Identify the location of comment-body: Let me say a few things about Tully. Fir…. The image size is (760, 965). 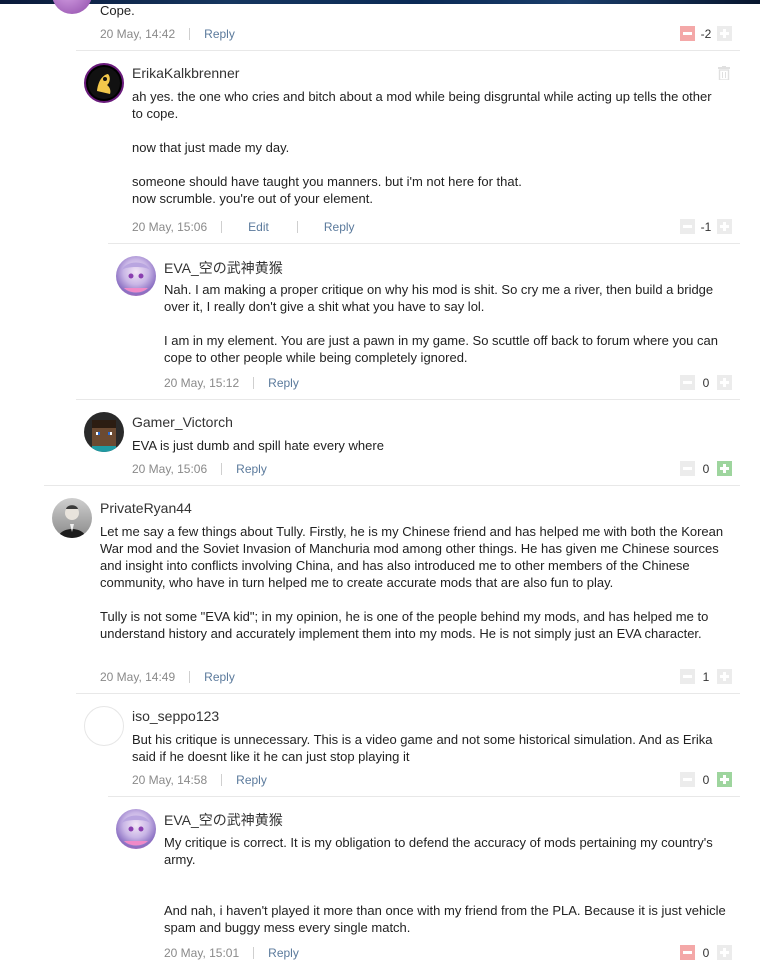
(412, 582).